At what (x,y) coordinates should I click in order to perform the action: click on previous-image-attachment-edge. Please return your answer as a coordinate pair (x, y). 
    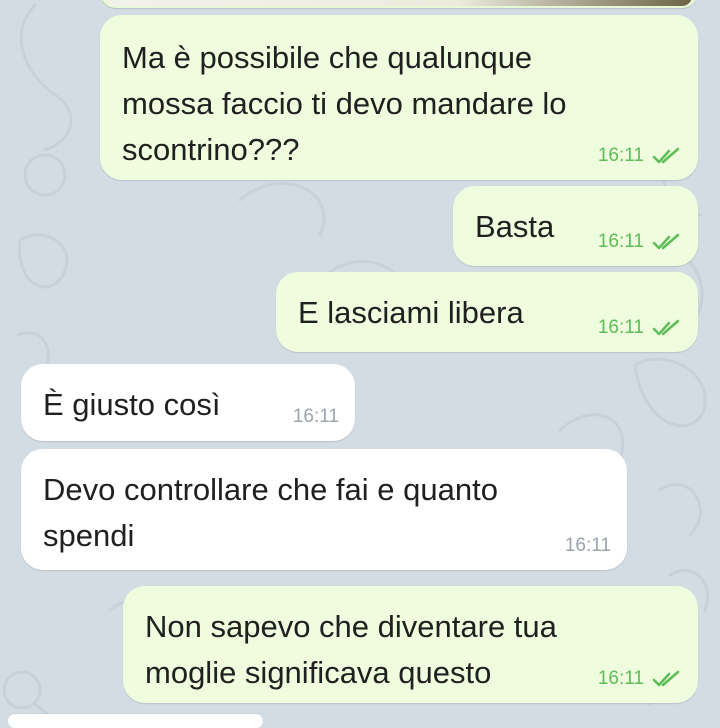
    Looking at the image, I should click on (399, 3).